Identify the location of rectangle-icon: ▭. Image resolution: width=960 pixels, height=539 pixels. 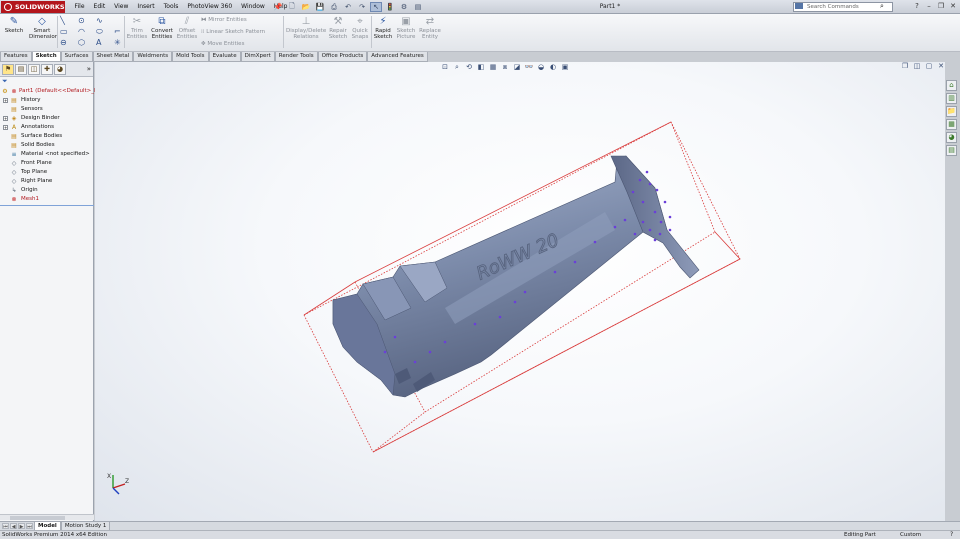
(64, 31).